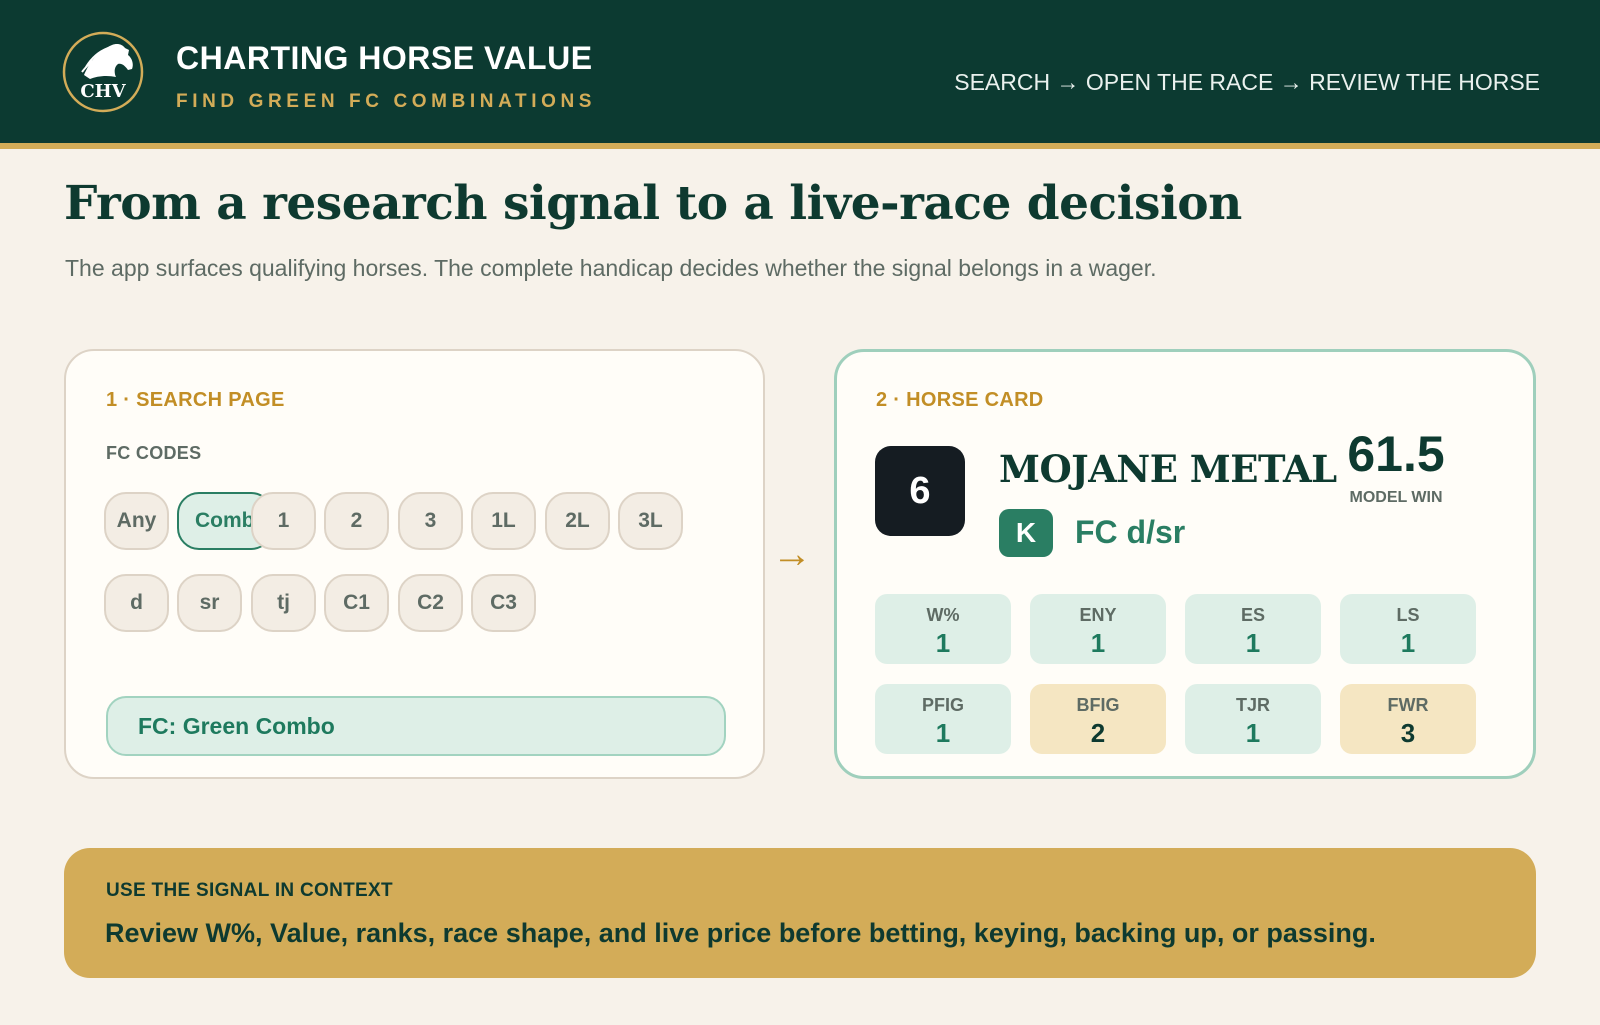 The height and width of the screenshot is (1025, 1600). I want to click on stat-eny: ENY 1, so click(1098, 629).